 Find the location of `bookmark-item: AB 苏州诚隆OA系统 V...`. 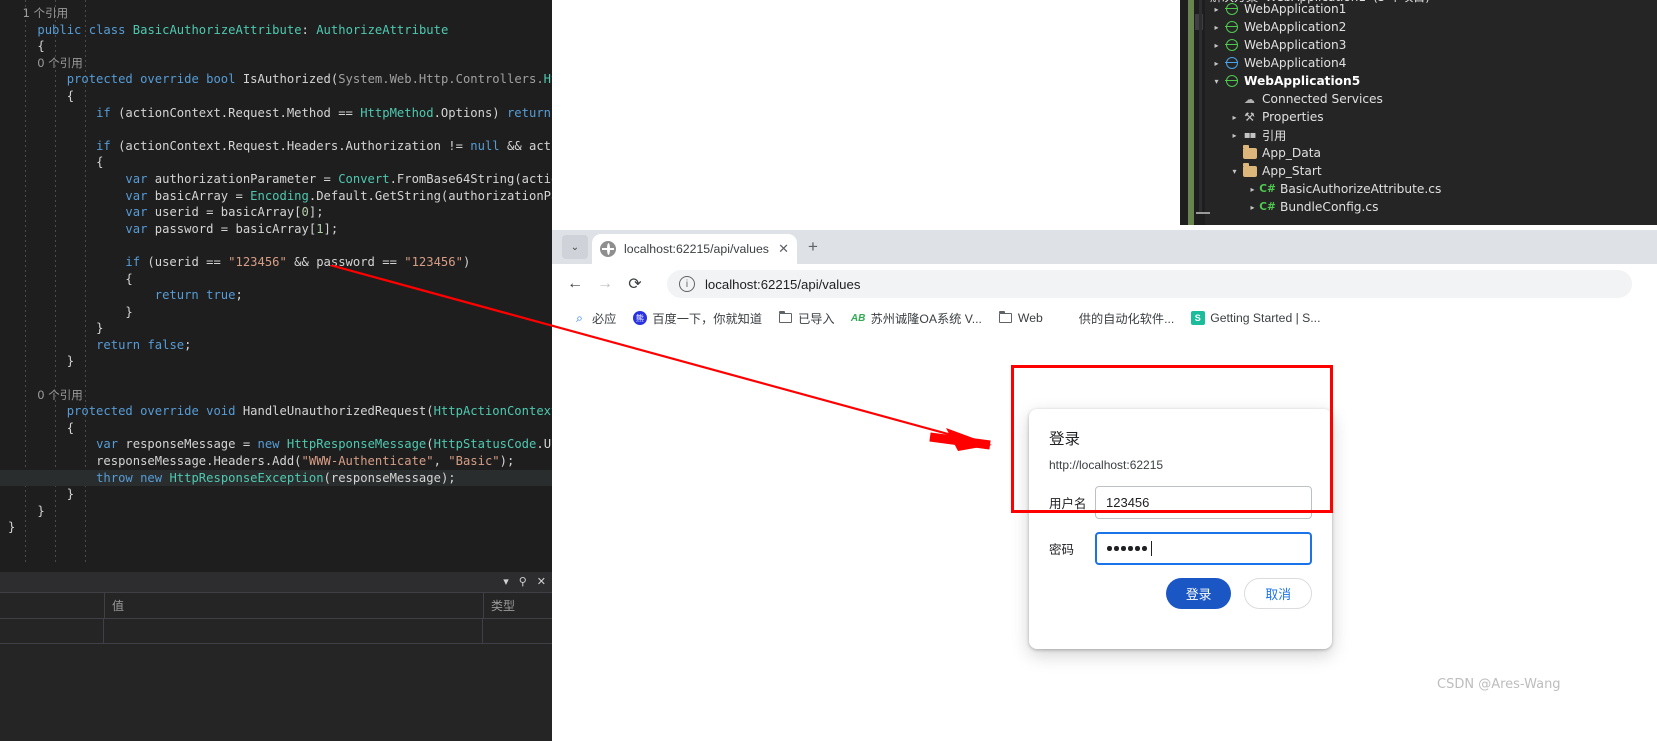

bookmark-item: AB 苏州诚隆OA系统 V... is located at coordinates (916, 318).